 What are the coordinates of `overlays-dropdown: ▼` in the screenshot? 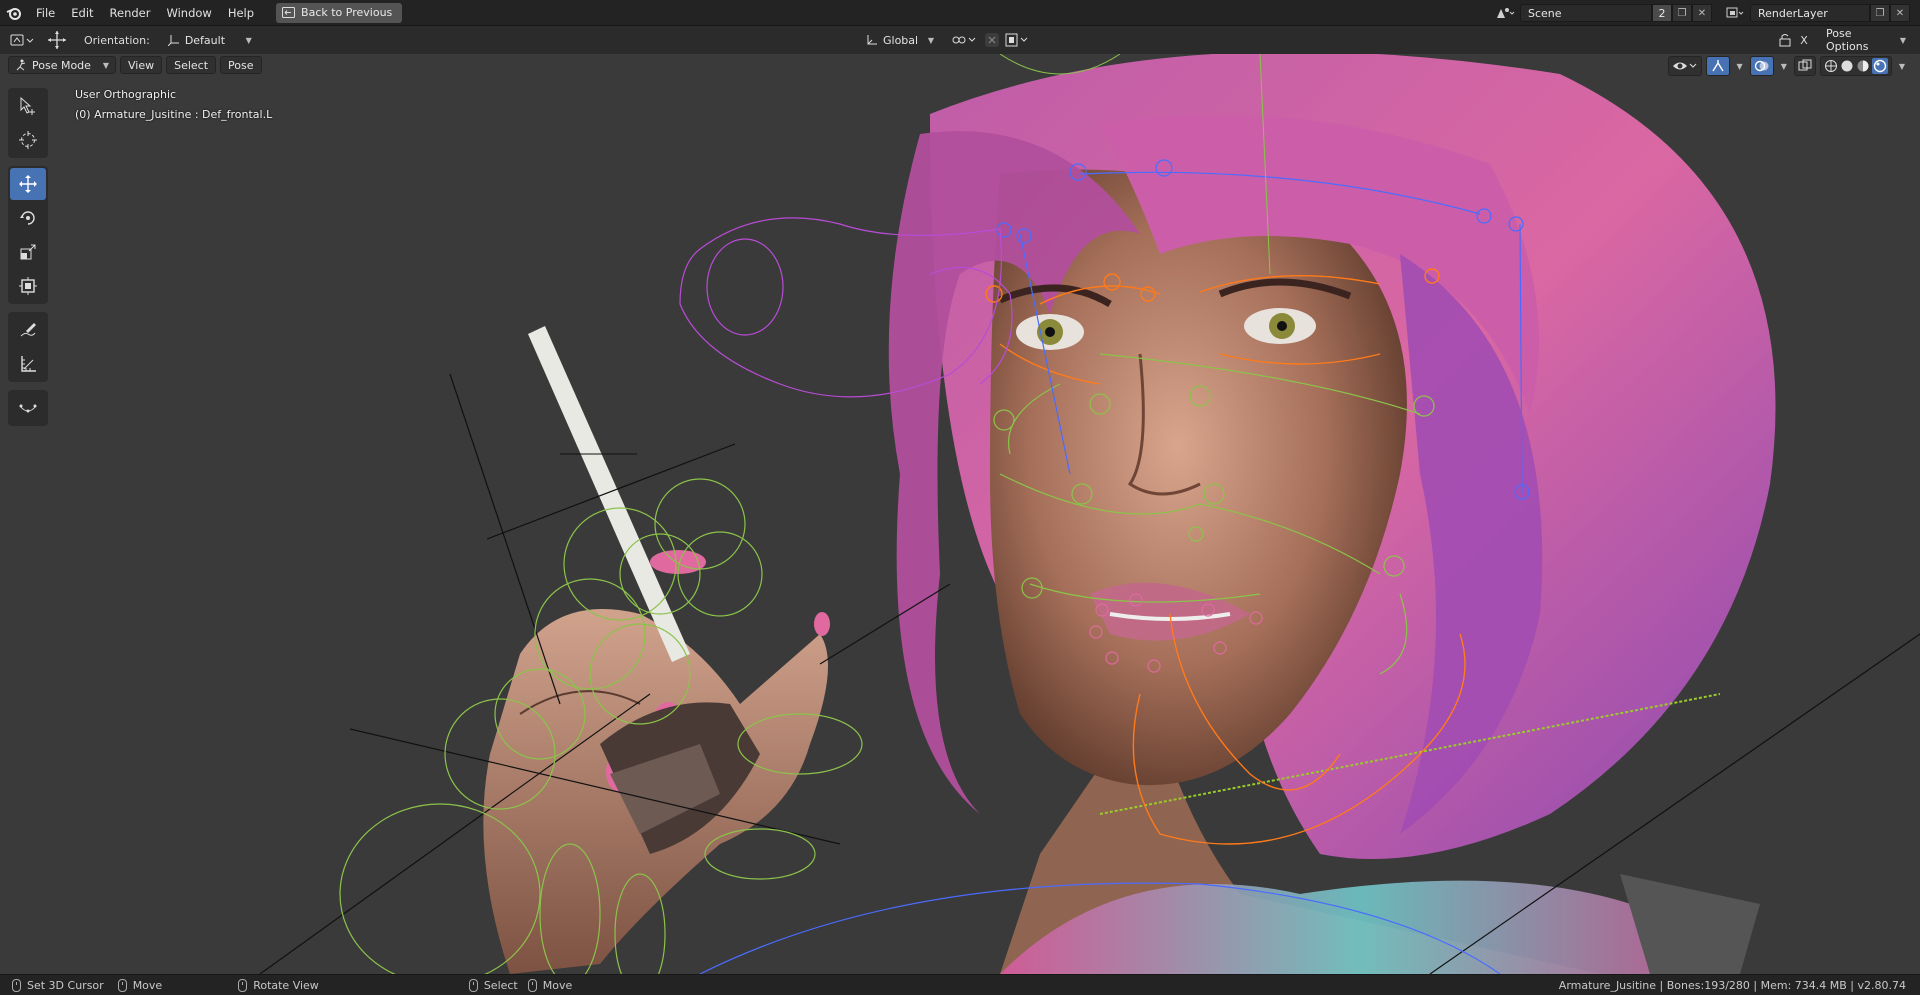 It's located at (1784, 66).